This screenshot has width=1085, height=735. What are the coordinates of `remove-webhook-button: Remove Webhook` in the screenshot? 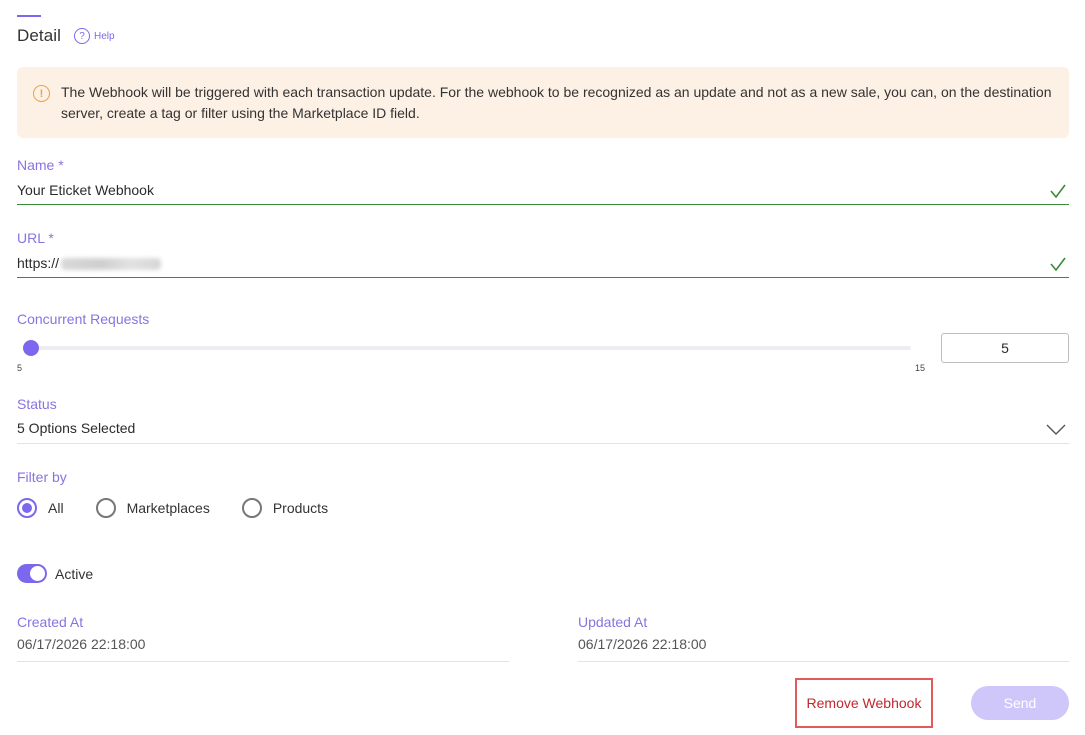 It's located at (864, 703).